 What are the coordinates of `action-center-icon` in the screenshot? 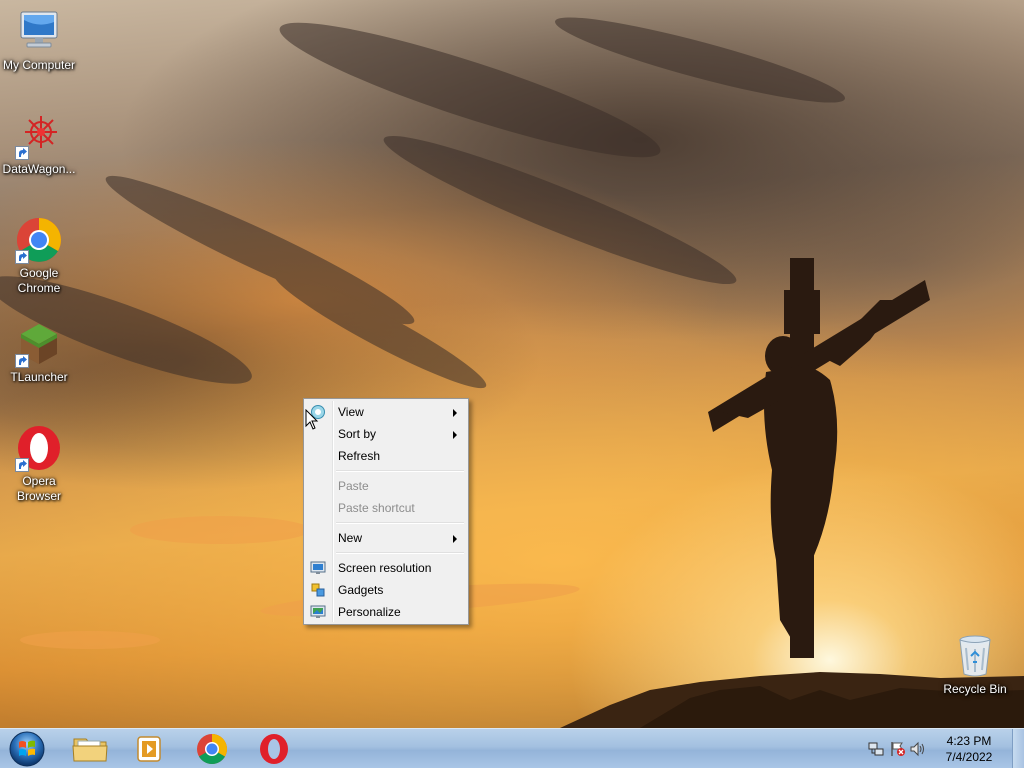 It's located at (898, 749).